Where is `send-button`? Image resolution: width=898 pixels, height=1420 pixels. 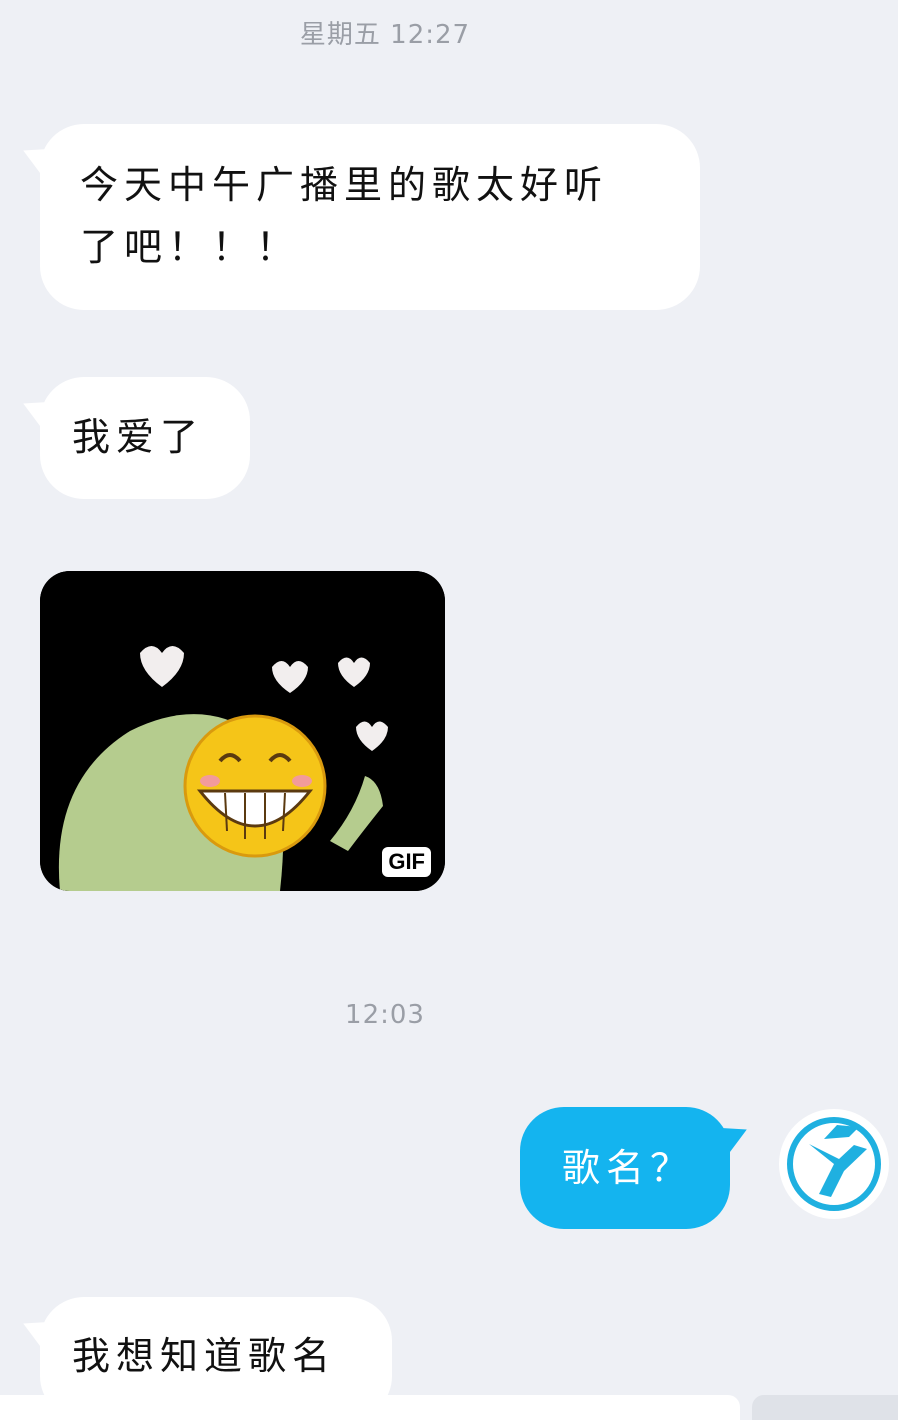
send-button is located at coordinates (825, 1407).